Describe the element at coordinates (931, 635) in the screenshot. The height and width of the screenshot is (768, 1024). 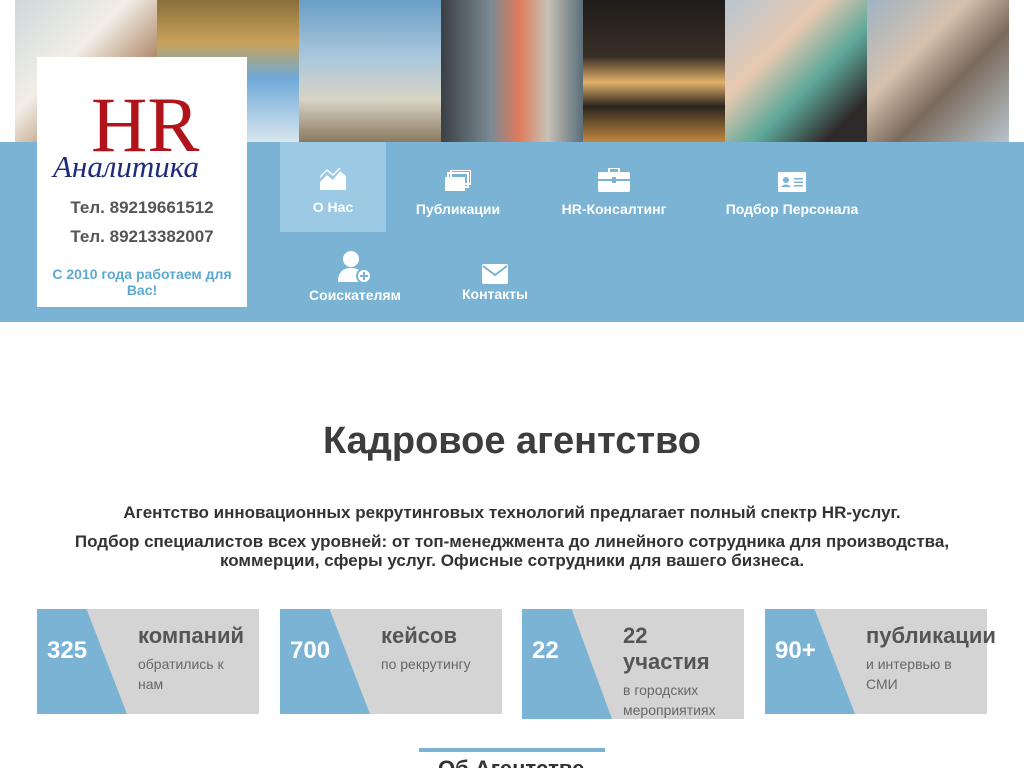
I see `stat-title: публикации` at that location.